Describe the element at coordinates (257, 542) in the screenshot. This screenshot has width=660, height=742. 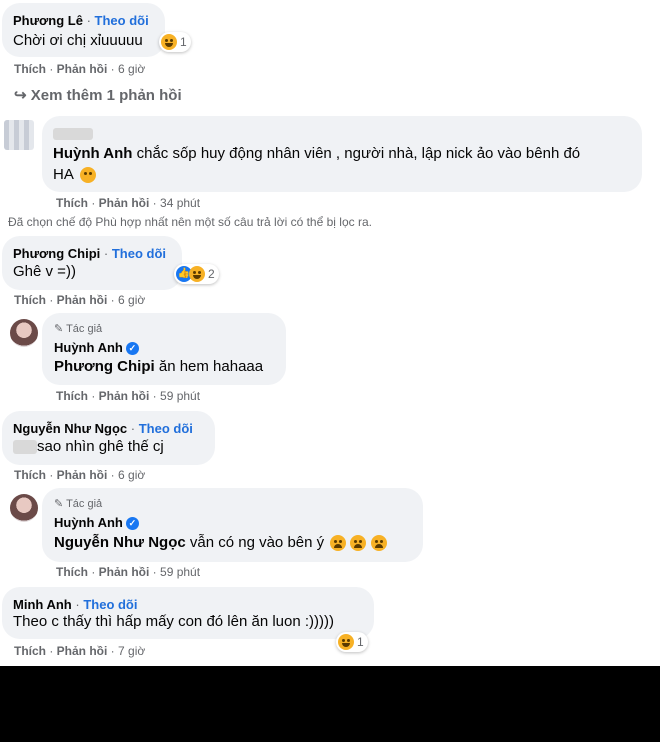
I see `reply-text: vẫn có ng vào bên ý` at that location.